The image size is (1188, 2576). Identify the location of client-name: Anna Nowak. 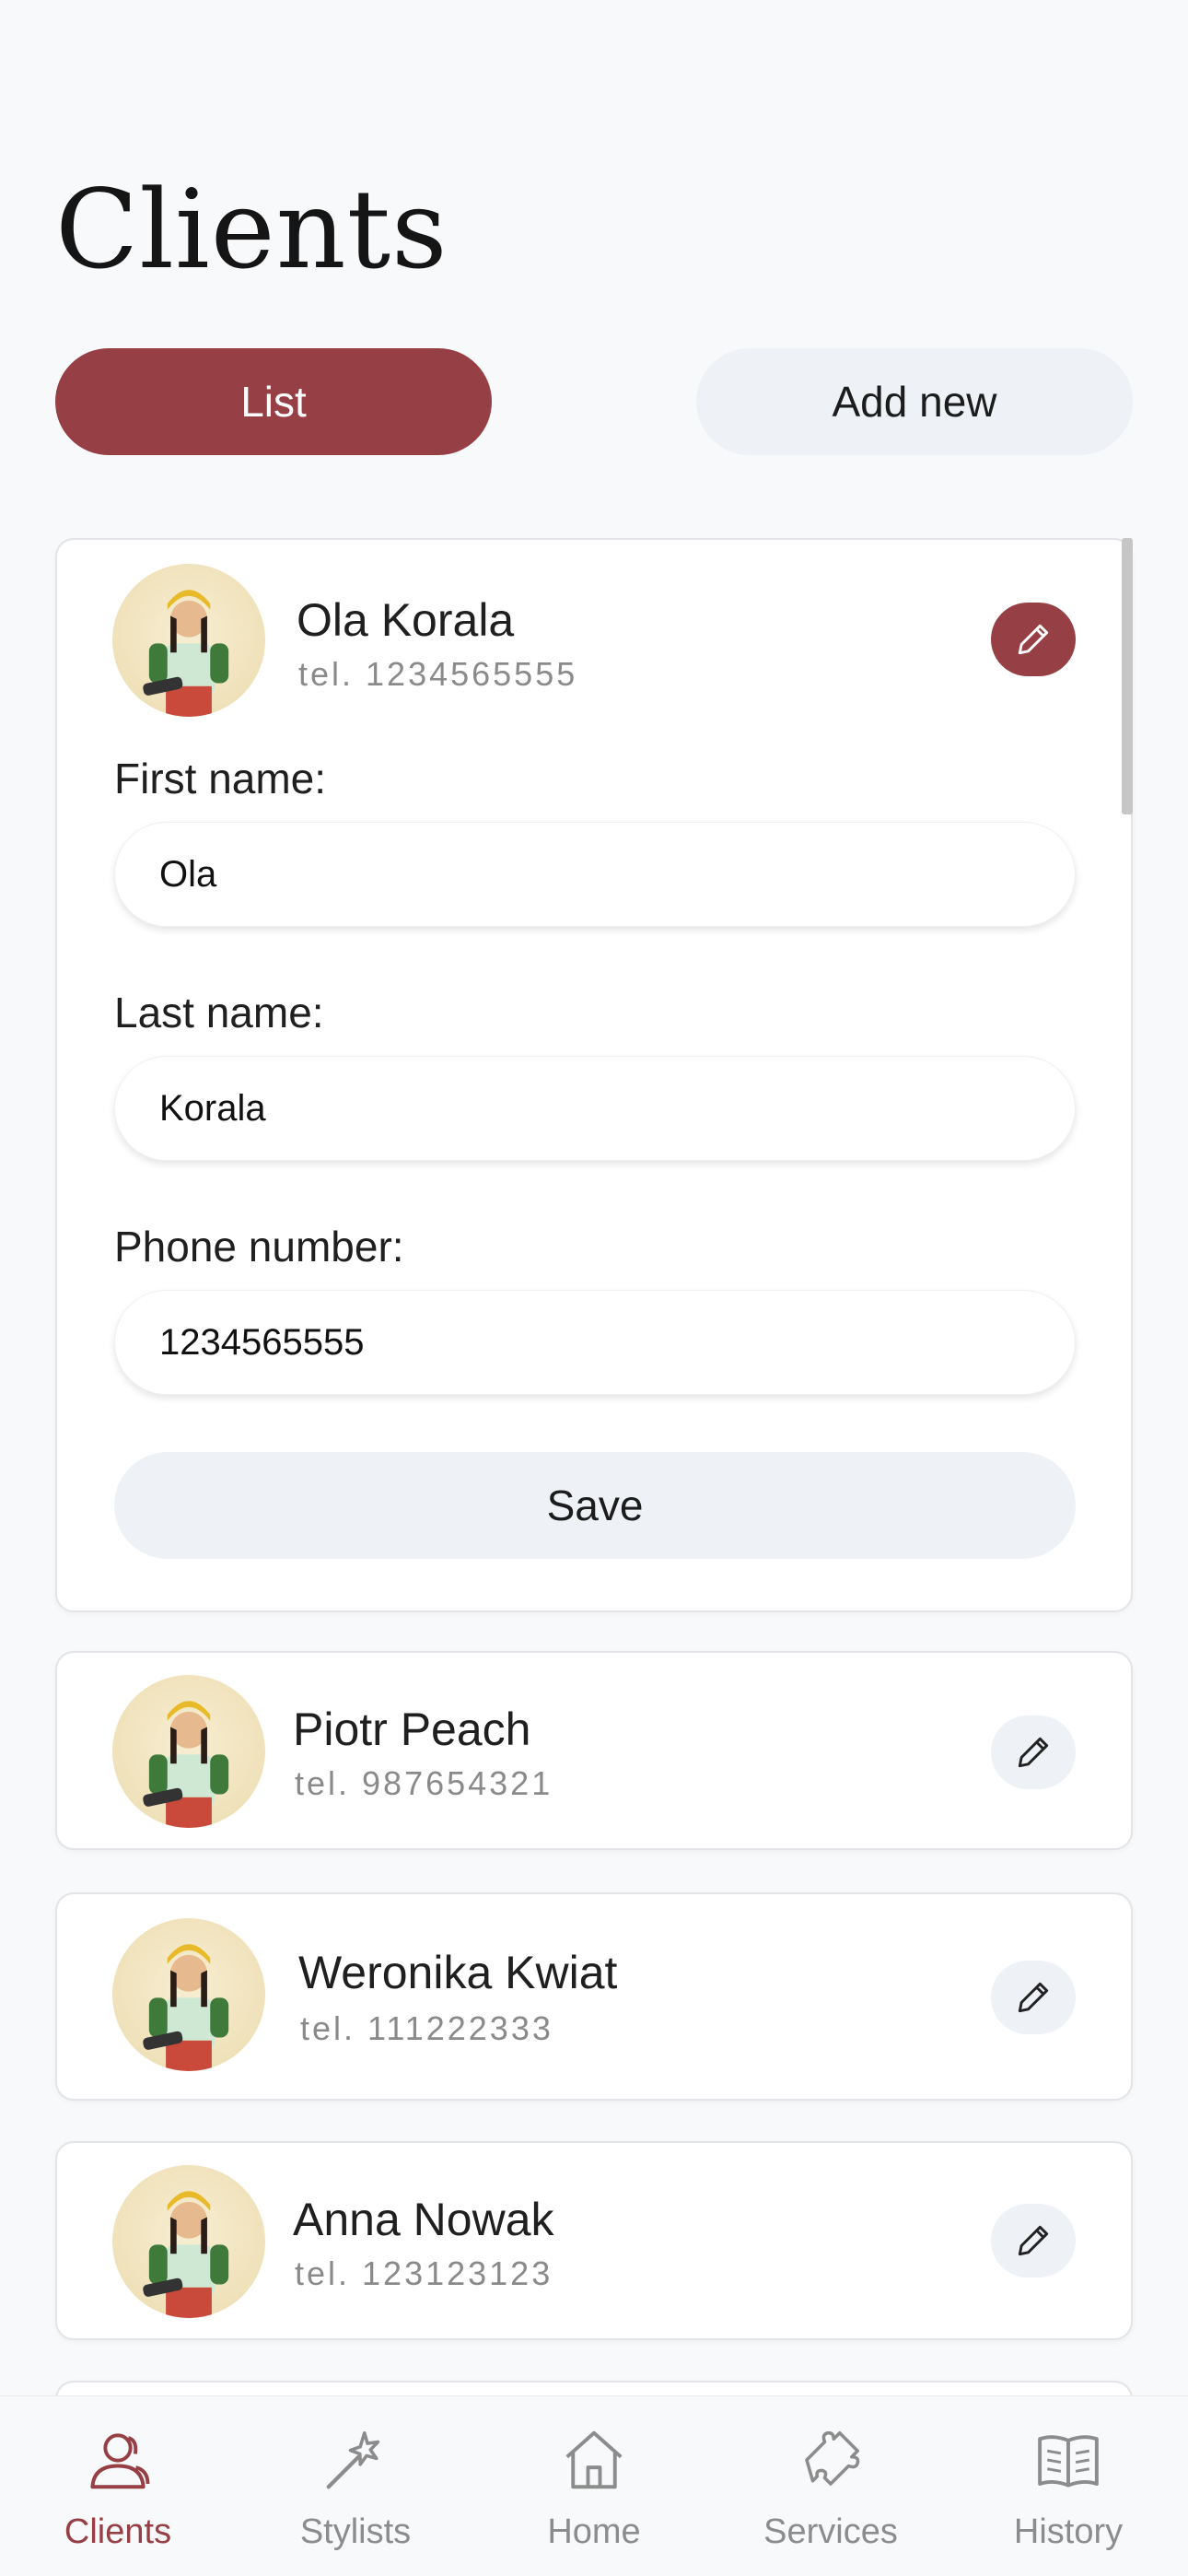
(423, 2219).